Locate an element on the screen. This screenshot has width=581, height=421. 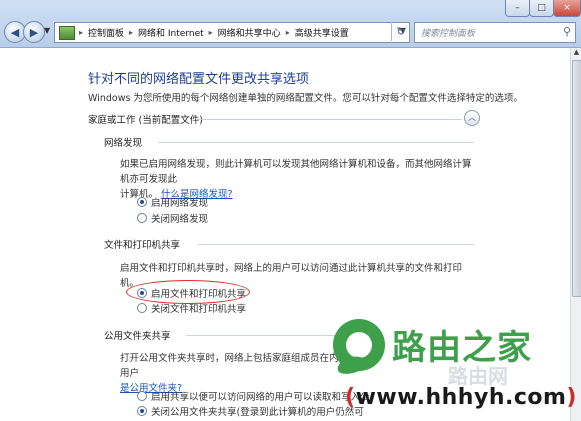
forward-arrow-icon: ▶ is located at coordinates (34, 32).